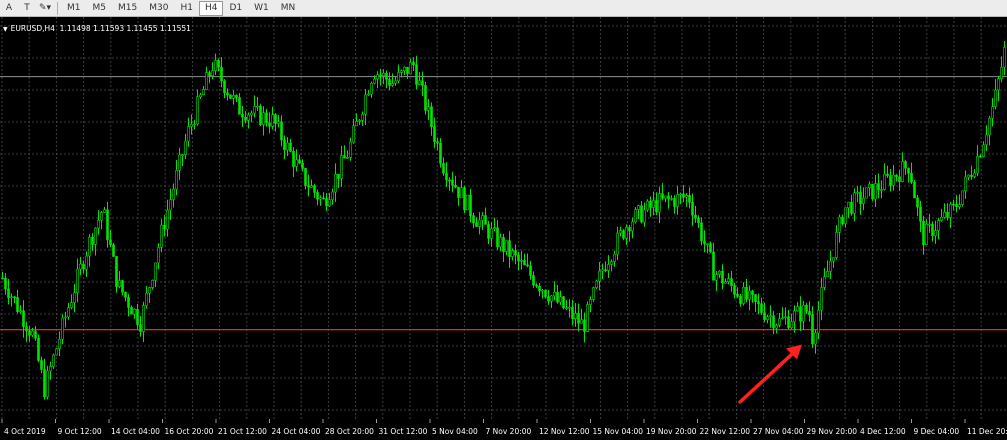 The image size is (1007, 440). What do you see at coordinates (45, 8) in the screenshot?
I see `shapes-tool-icon: ✎▾` at bounding box center [45, 8].